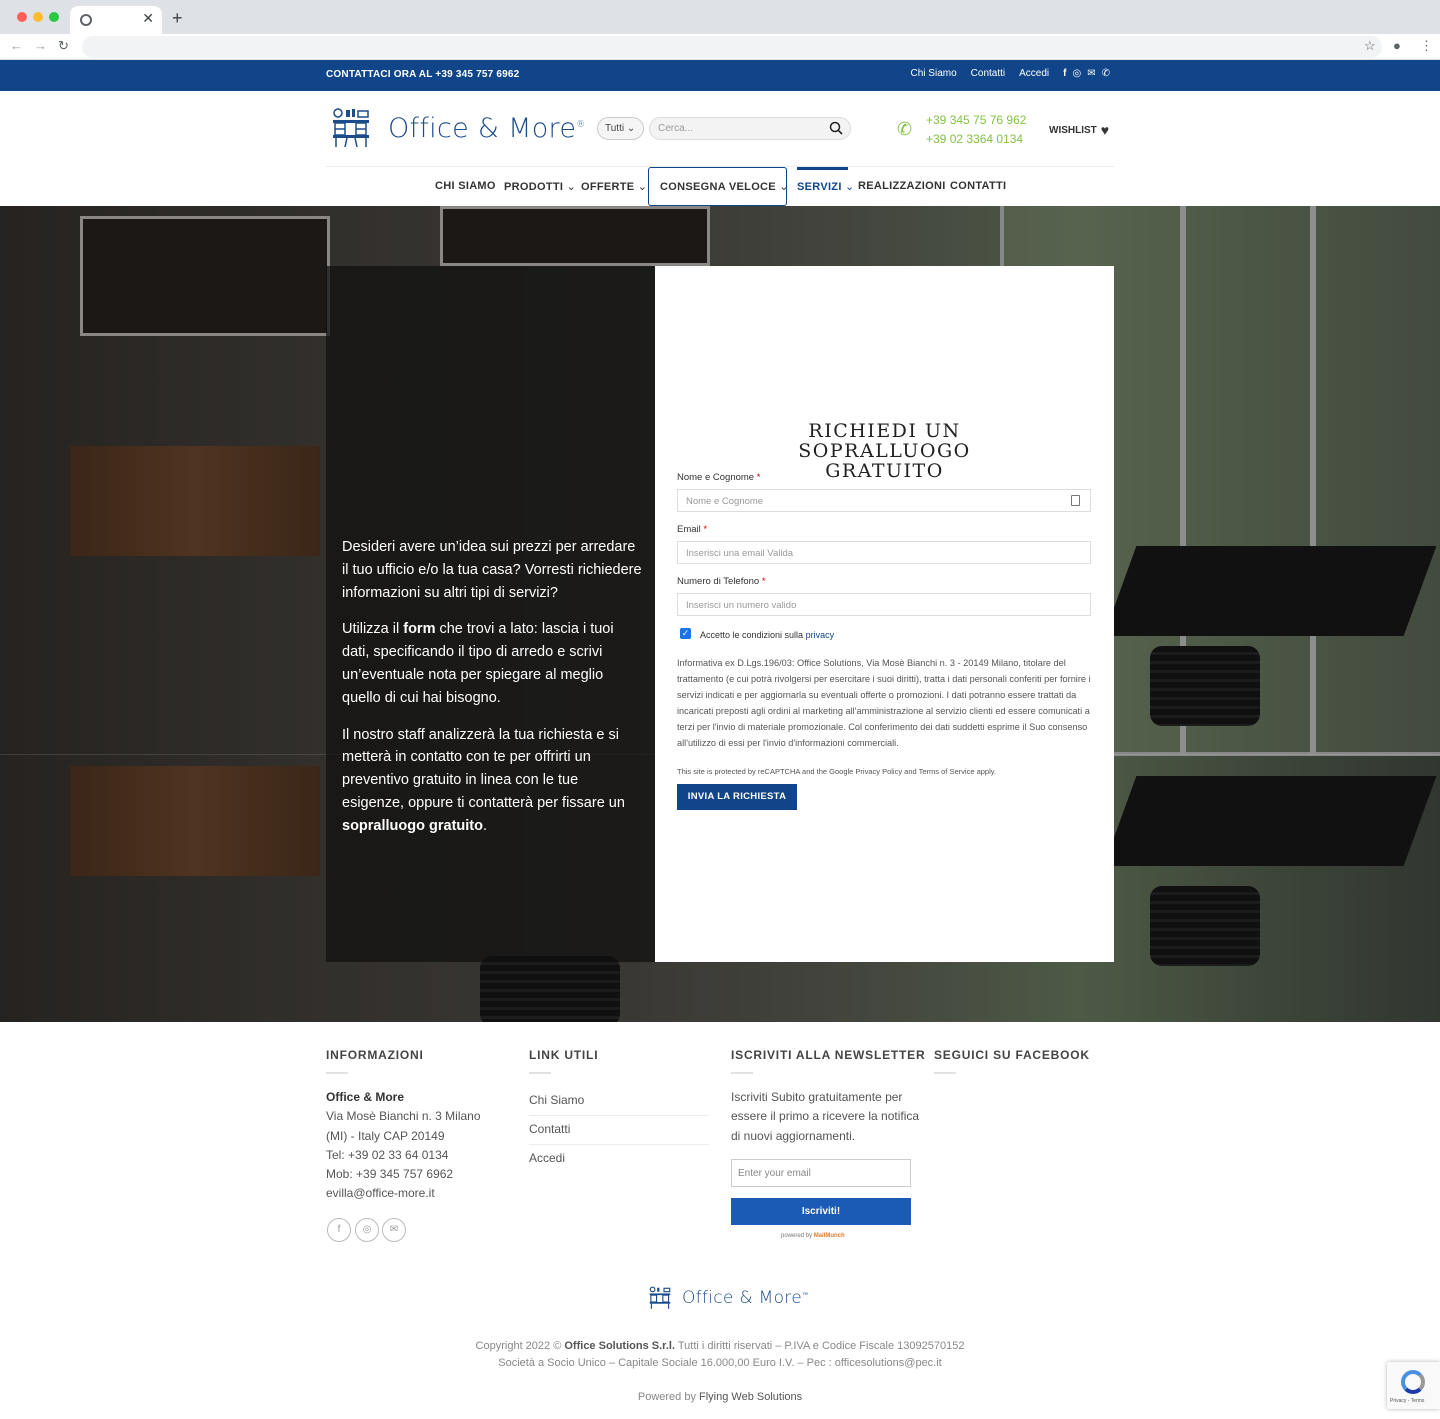 This screenshot has height=1419, width=1440. Describe the element at coordinates (934, 73) in the screenshot. I see `topbar-link-chi-siamo: Chi Siamo` at that location.